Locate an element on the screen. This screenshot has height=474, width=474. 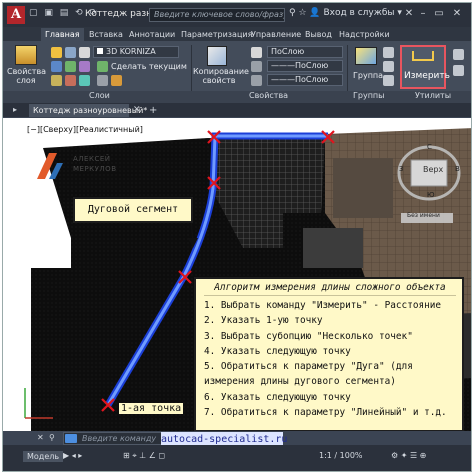
author-first-name: АЛЕКСЕЙ is located at coordinates (92, 159).